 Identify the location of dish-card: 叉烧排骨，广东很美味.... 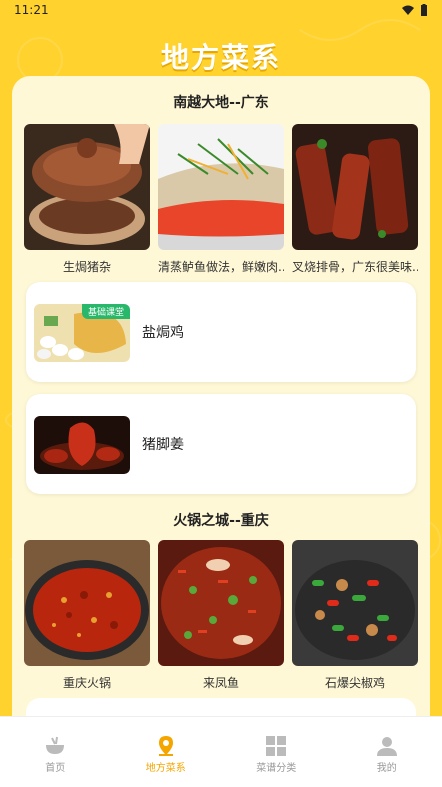
(355, 199).